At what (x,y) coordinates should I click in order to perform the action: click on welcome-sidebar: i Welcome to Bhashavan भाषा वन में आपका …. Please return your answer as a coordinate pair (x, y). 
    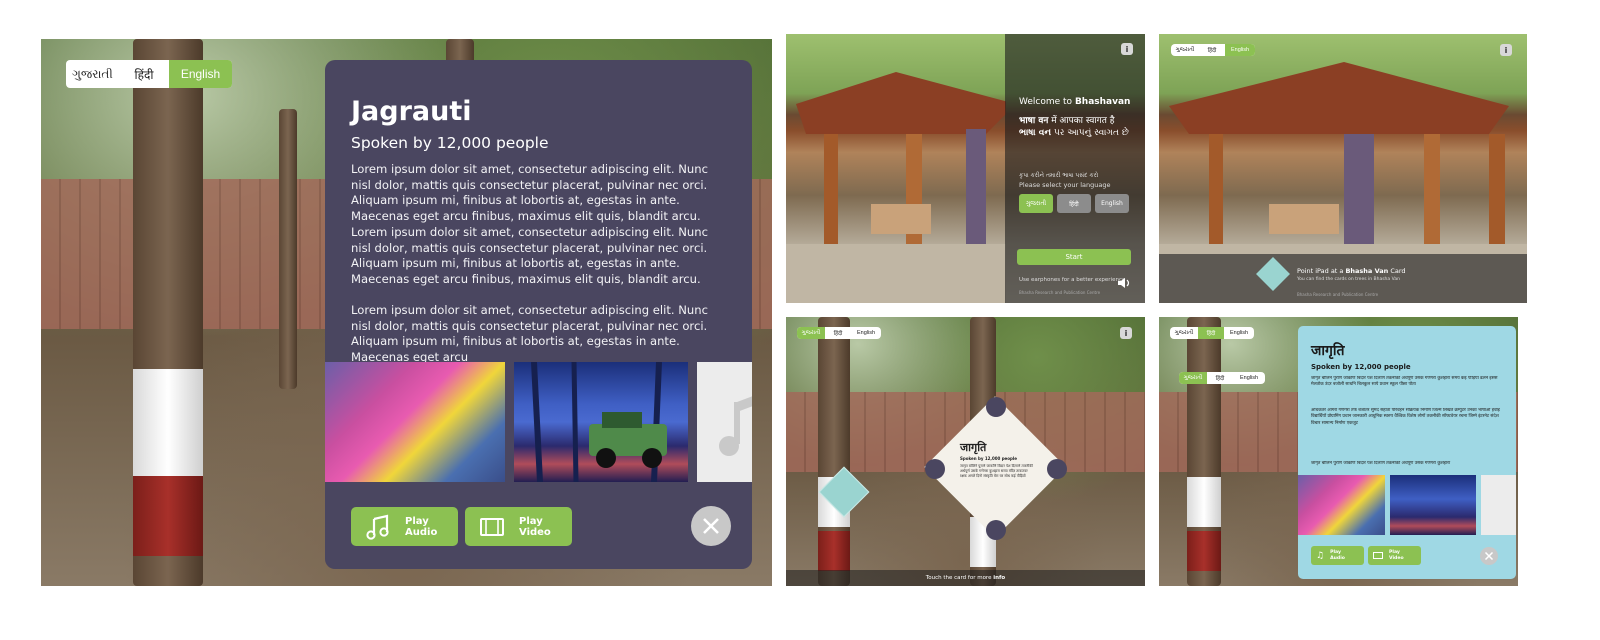
    Looking at the image, I should click on (1075, 168).